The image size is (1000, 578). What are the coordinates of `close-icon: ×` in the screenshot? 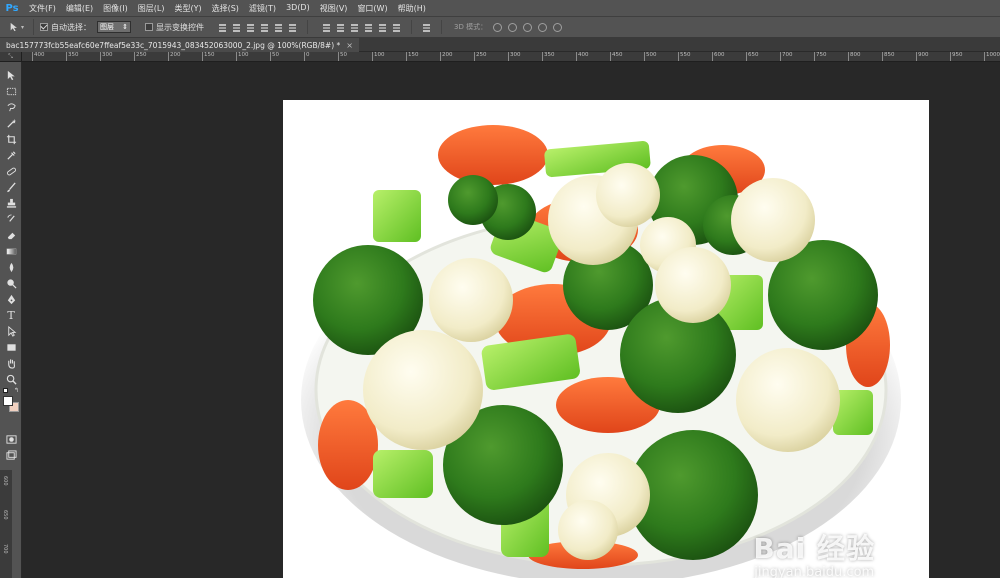 It's located at (349, 45).